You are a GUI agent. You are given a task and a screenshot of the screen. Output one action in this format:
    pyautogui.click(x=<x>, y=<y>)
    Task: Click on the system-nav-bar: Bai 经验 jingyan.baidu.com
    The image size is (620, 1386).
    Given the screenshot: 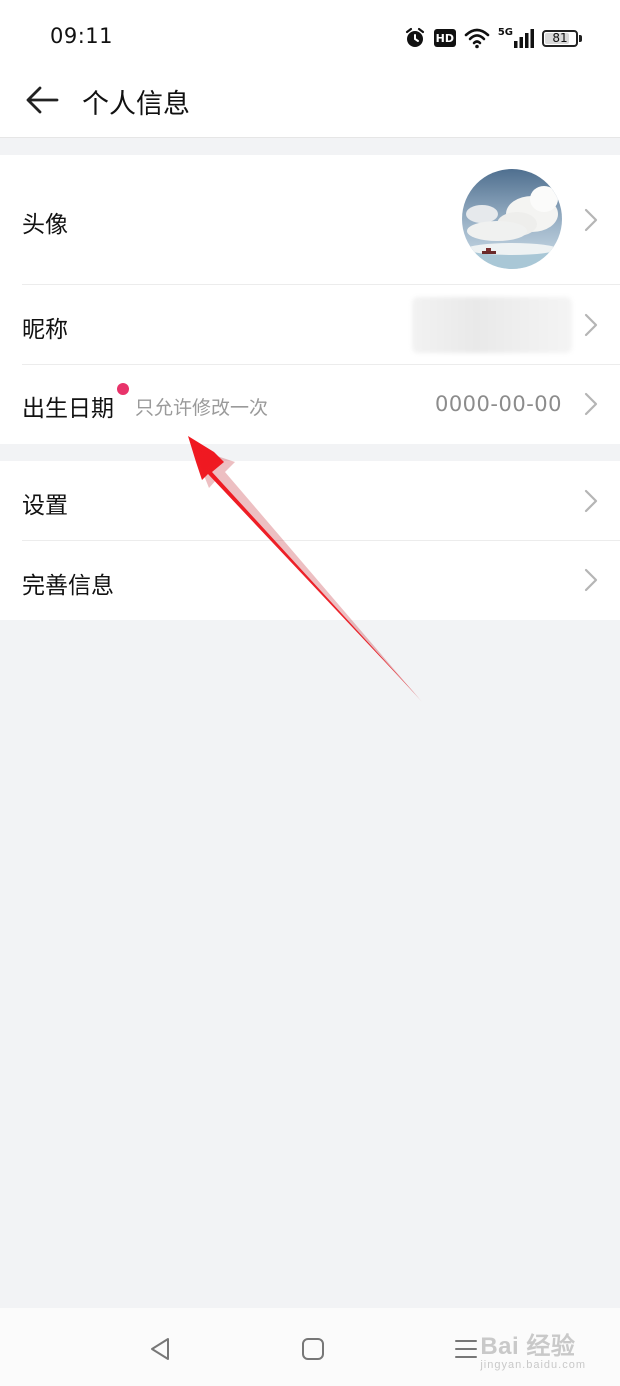 What is the action you would take?
    pyautogui.click(x=310, y=1347)
    